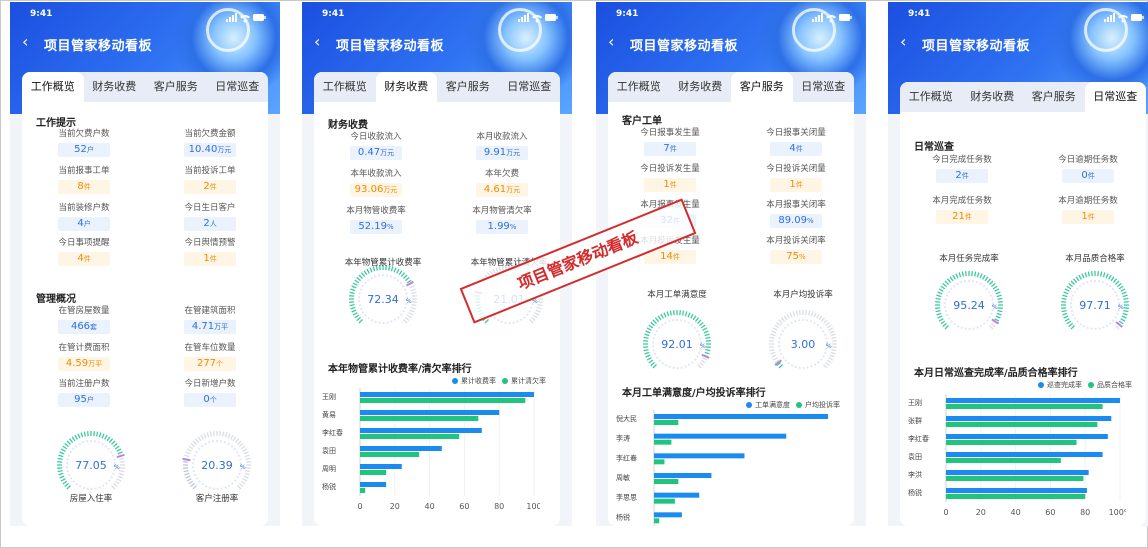  What do you see at coordinates (502, 145) in the screenshot?
I see `metric-item: 本月收款流入 9.91万元` at bounding box center [502, 145].